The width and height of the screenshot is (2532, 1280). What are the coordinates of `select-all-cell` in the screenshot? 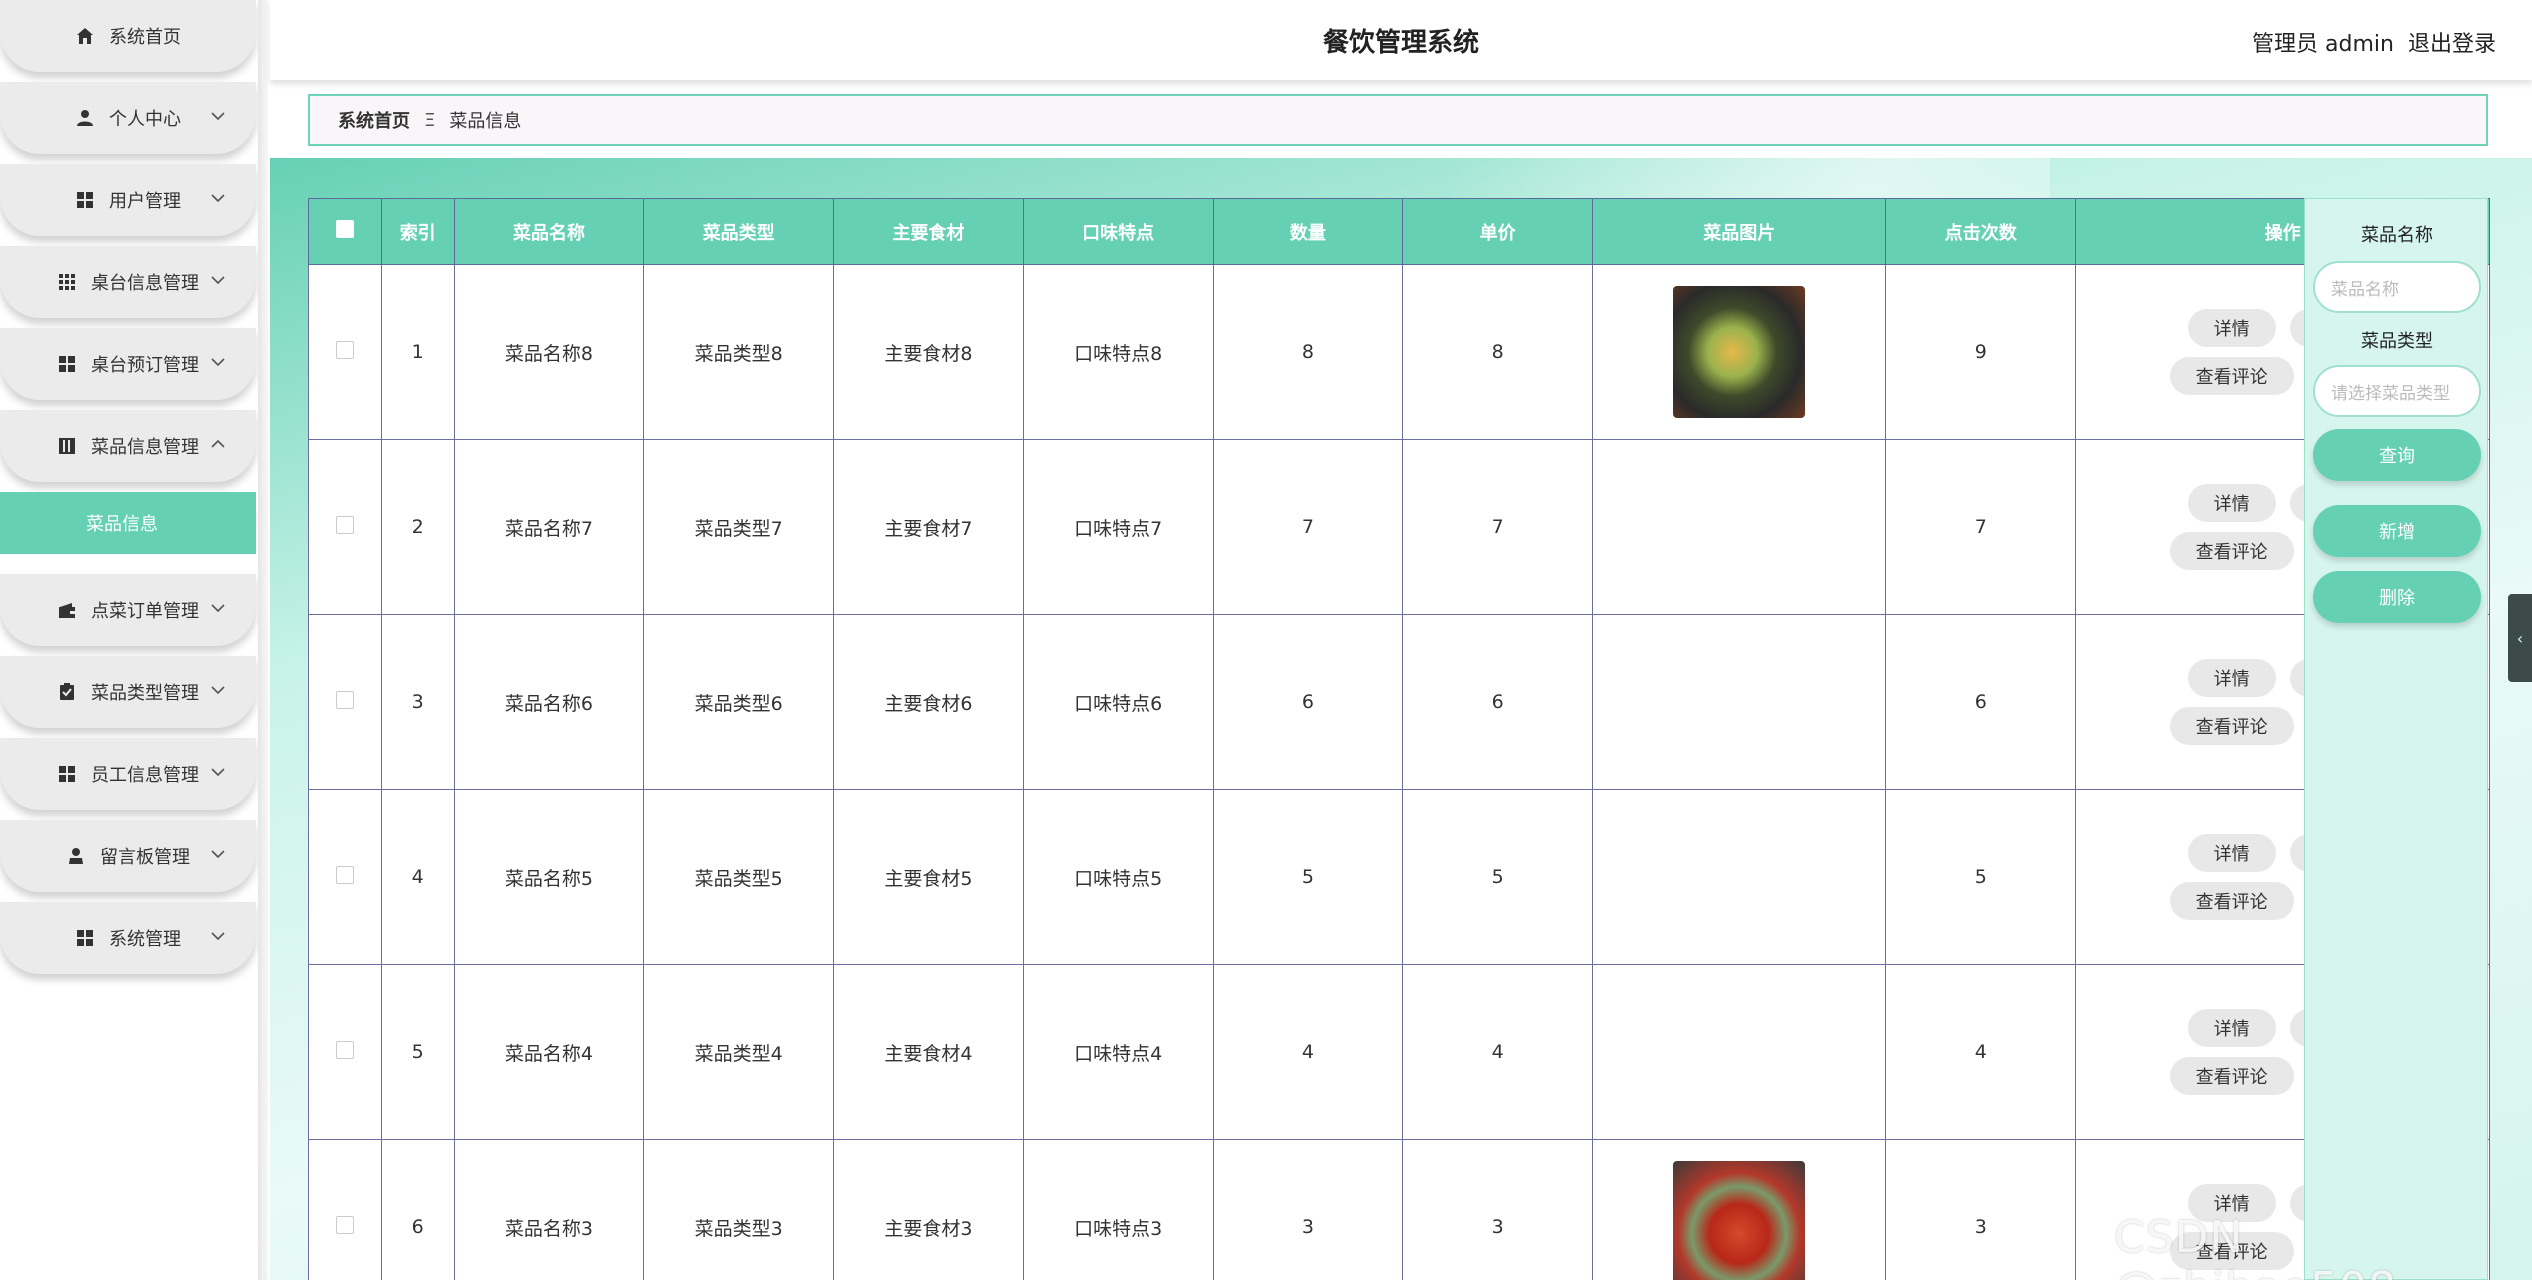 It's located at (345, 231).